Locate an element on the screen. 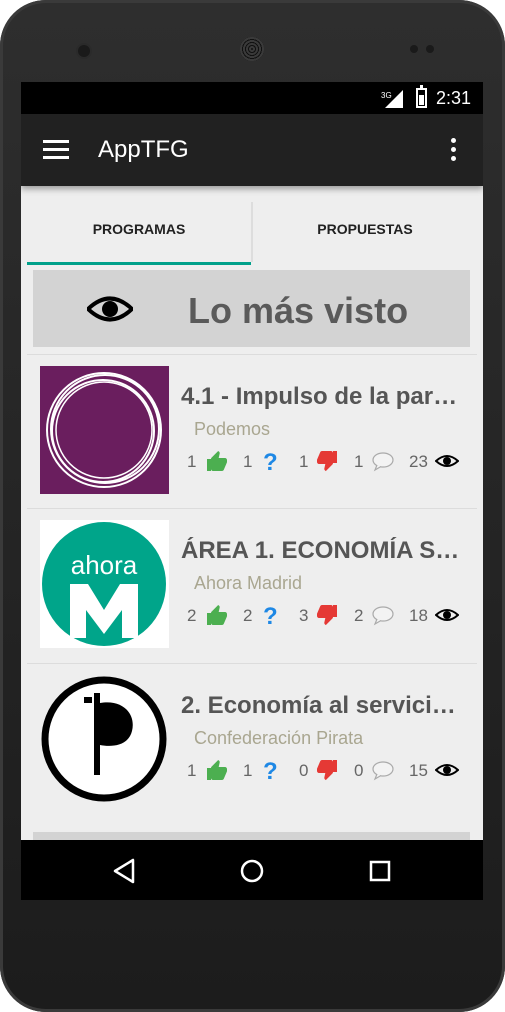 This screenshot has width=505, height=1012. tab-programas: PROGRAMAS is located at coordinates (139, 225).